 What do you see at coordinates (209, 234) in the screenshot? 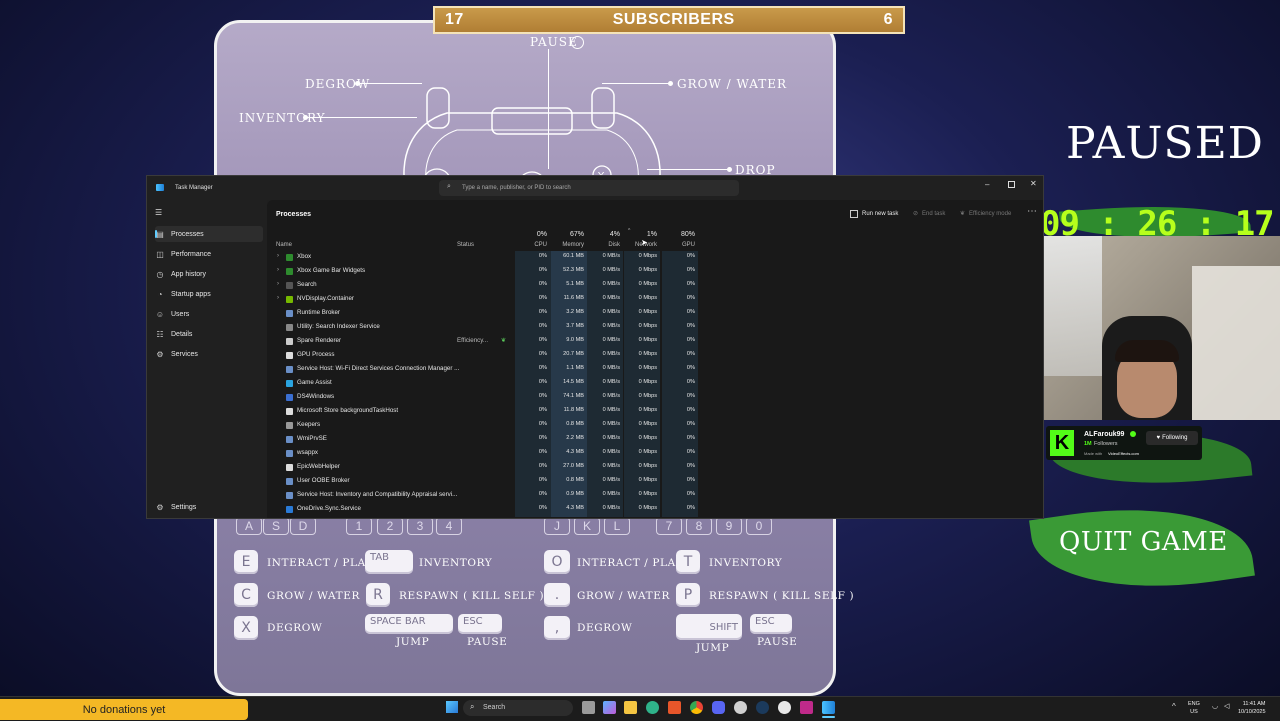
I see `nav-processes: ▤ Processes` at bounding box center [209, 234].